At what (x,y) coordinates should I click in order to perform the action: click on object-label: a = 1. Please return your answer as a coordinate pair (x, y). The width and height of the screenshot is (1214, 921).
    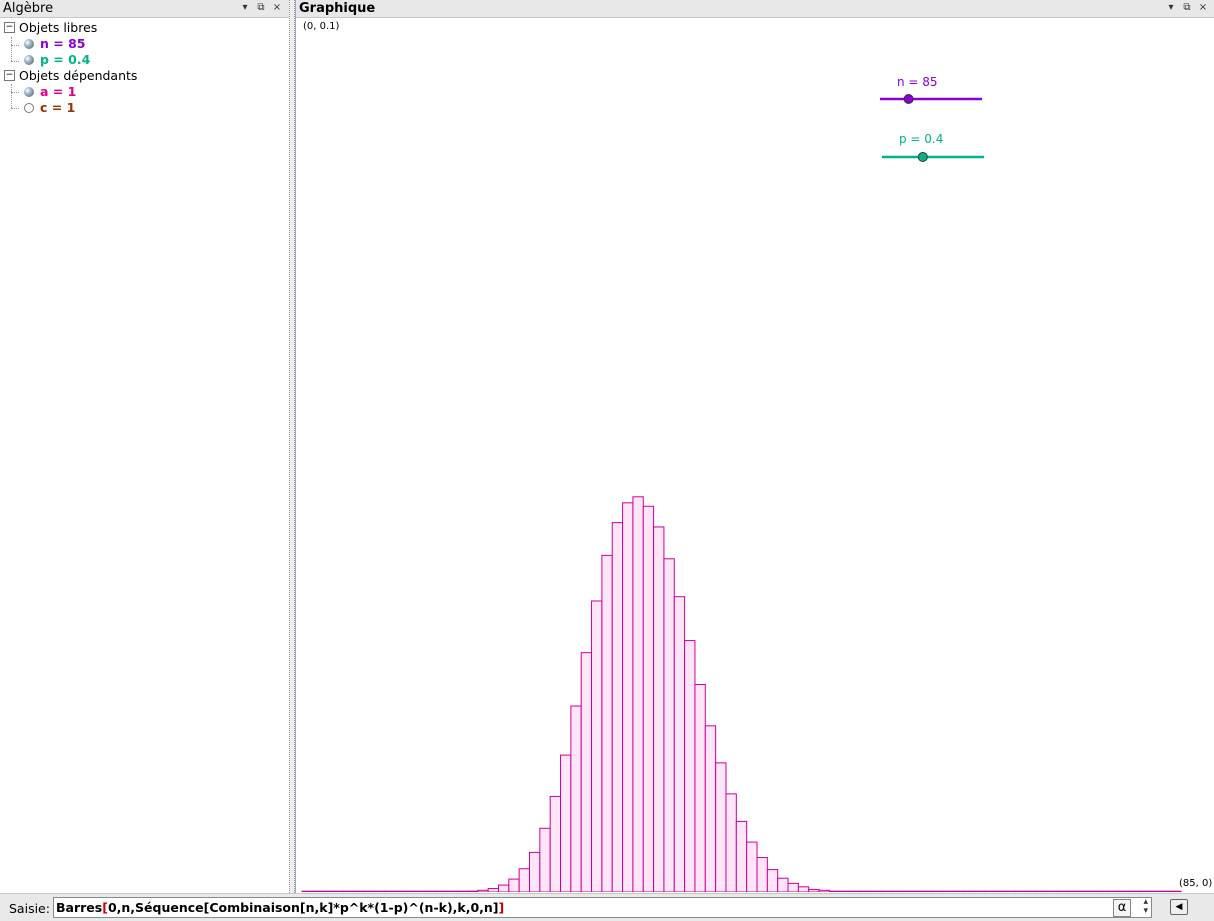
    Looking at the image, I should click on (58, 91).